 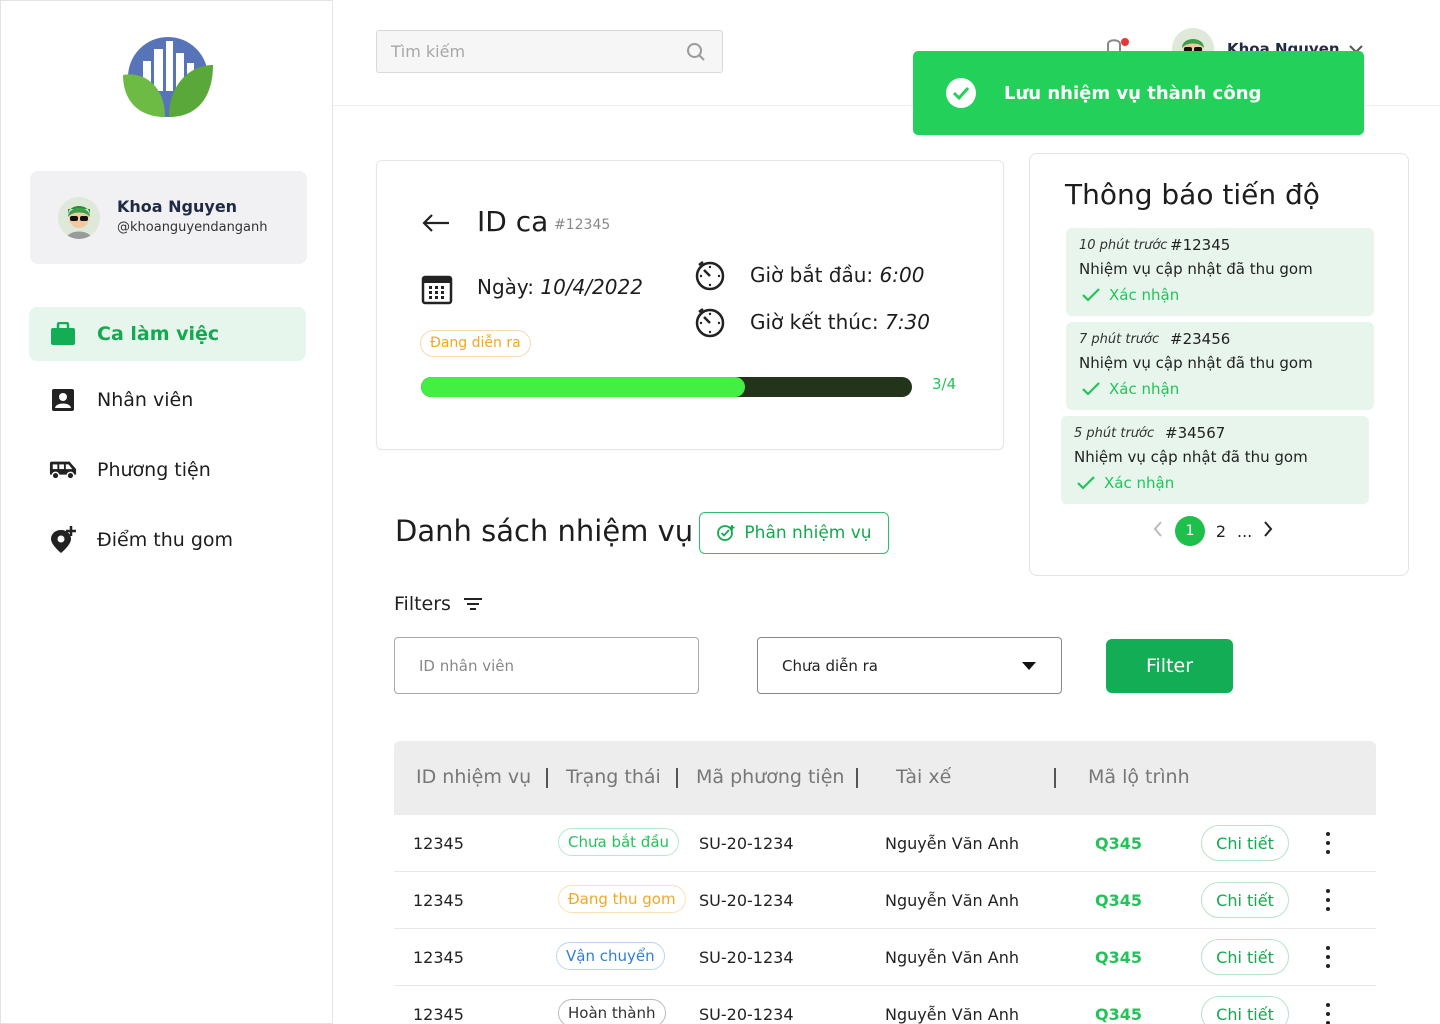 What do you see at coordinates (1195, 433) in the screenshot?
I see `notification-id: #34567` at bounding box center [1195, 433].